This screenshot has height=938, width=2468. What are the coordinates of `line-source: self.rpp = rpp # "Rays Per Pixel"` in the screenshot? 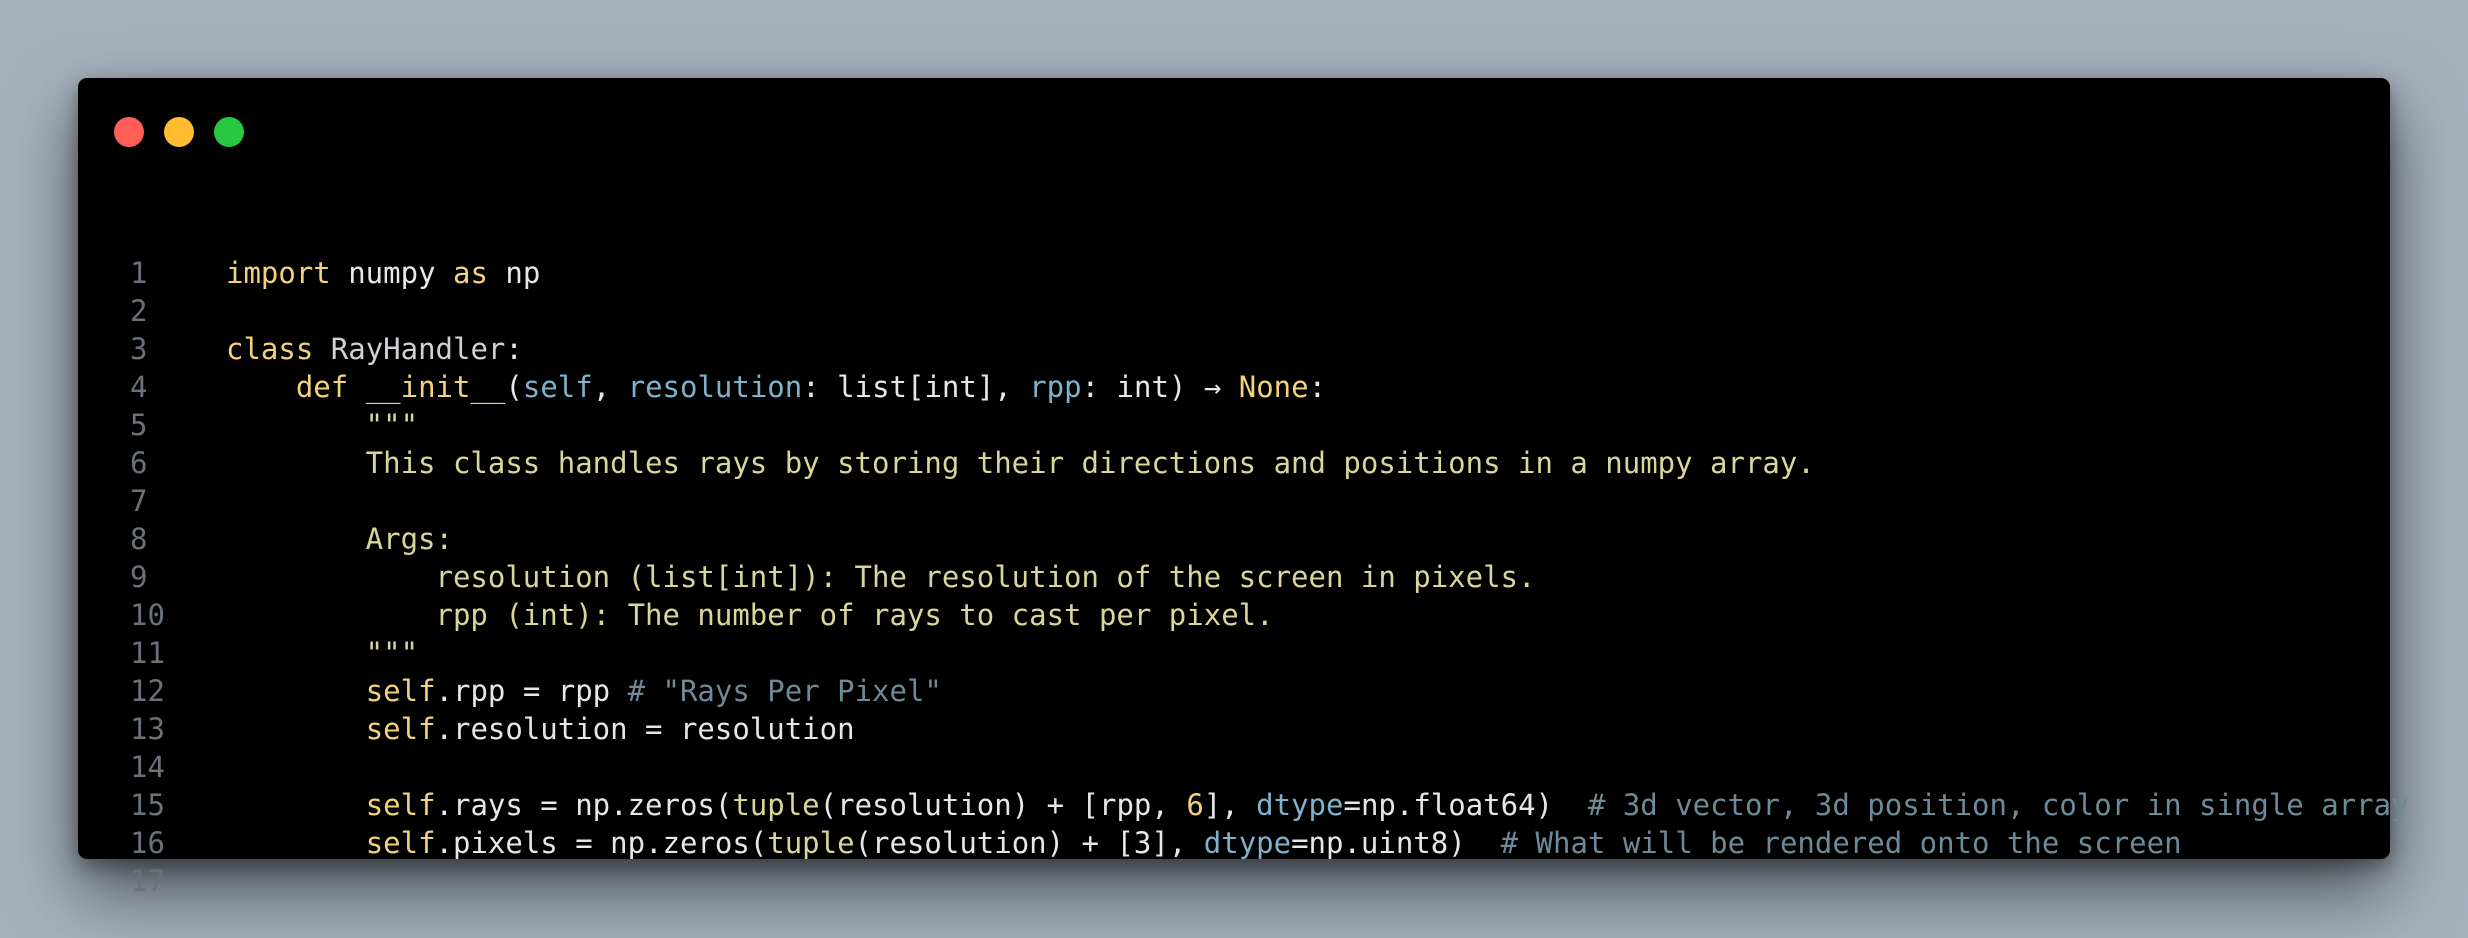 It's located at (584, 691).